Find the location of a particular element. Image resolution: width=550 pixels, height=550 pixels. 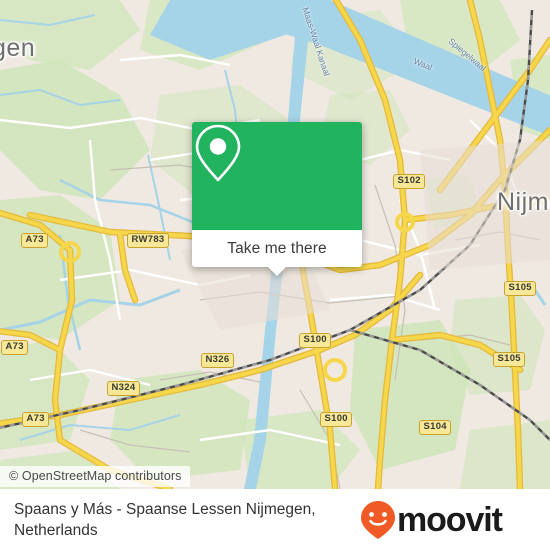

road-shield-s100-north: S100 is located at coordinates (315, 340).